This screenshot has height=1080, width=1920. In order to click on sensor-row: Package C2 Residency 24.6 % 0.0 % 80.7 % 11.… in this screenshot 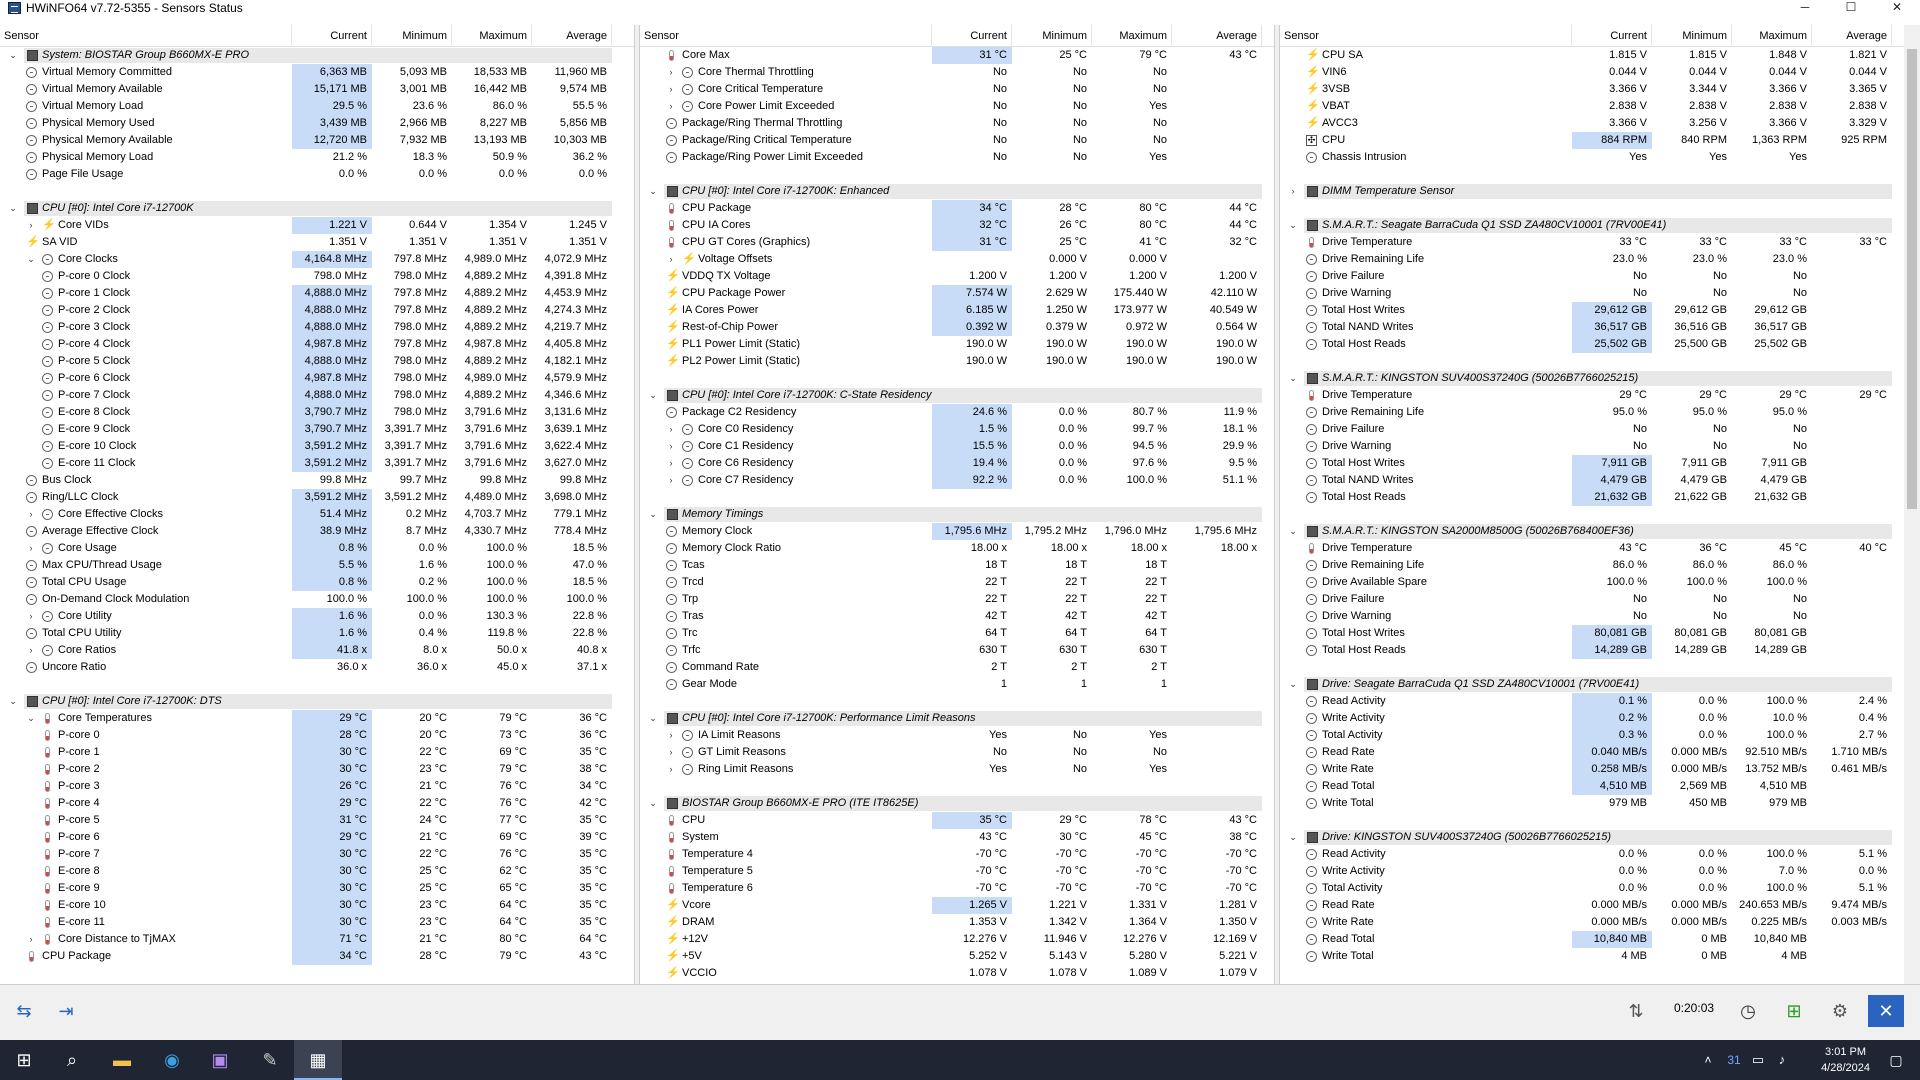, I will do `click(957, 412)`.